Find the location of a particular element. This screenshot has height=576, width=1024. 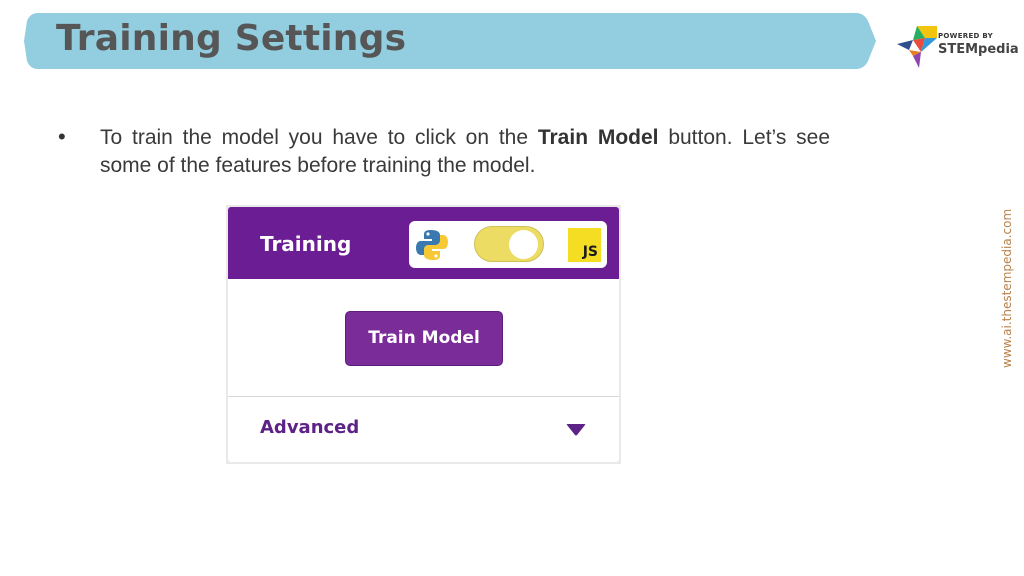

toggle-knob is located at coordinates (523, 244).